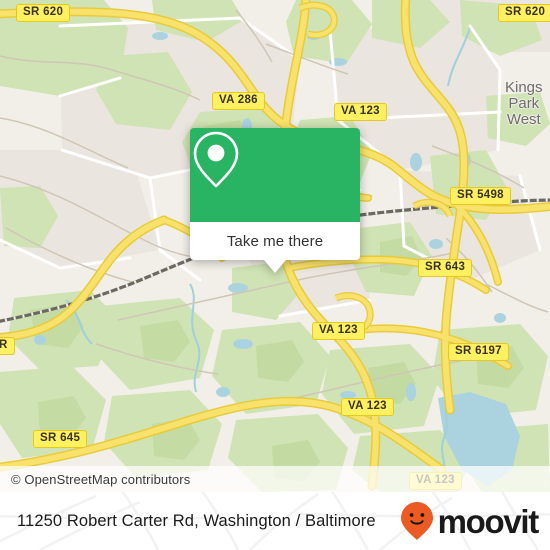 This screenshot has width=550, height=550. I want to click on map-attribution-bar: © OpenStreetMap contributors, so click(275, 479).